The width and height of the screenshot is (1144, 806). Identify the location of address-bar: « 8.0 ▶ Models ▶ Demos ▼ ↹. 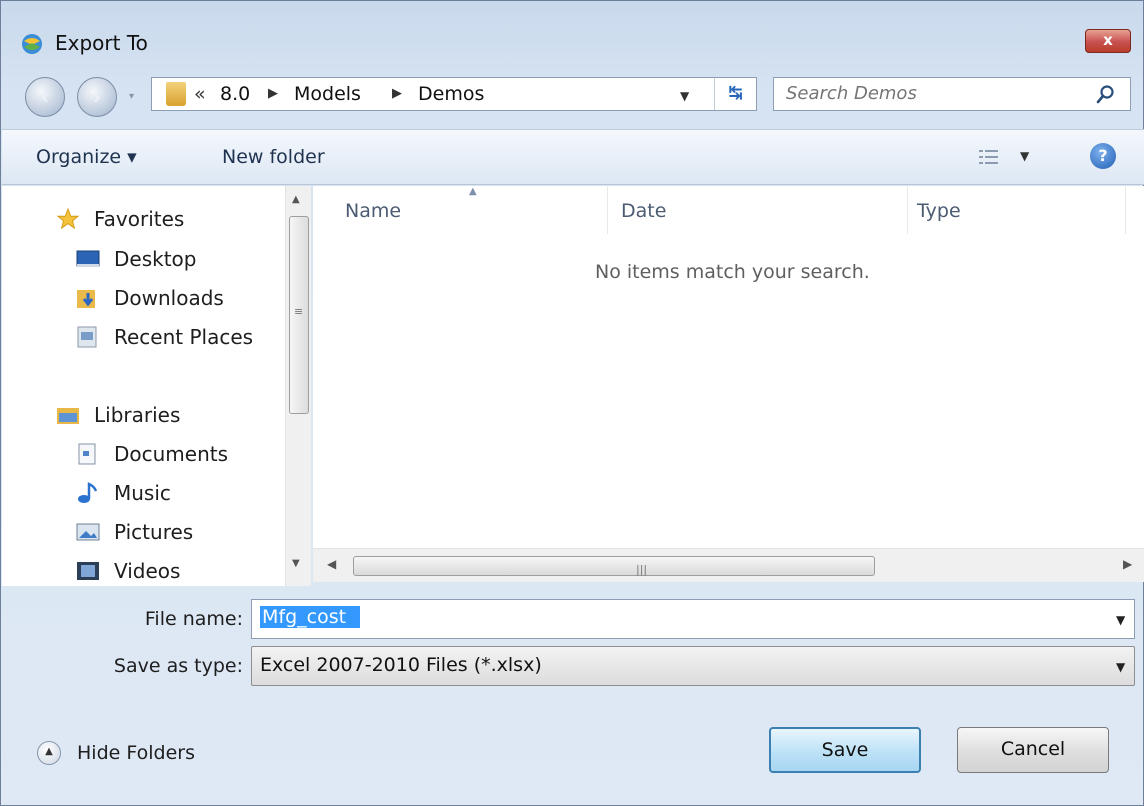
(454, 94).